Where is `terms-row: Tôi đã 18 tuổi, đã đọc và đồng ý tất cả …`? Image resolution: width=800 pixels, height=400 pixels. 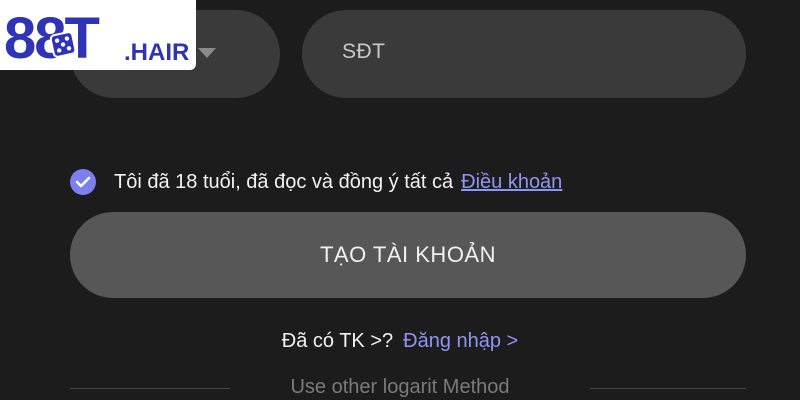
terms-row: Tôi đã 18 tuổi, đã đọc và đồng ý tất cả … is located at coordinates (316, 182).